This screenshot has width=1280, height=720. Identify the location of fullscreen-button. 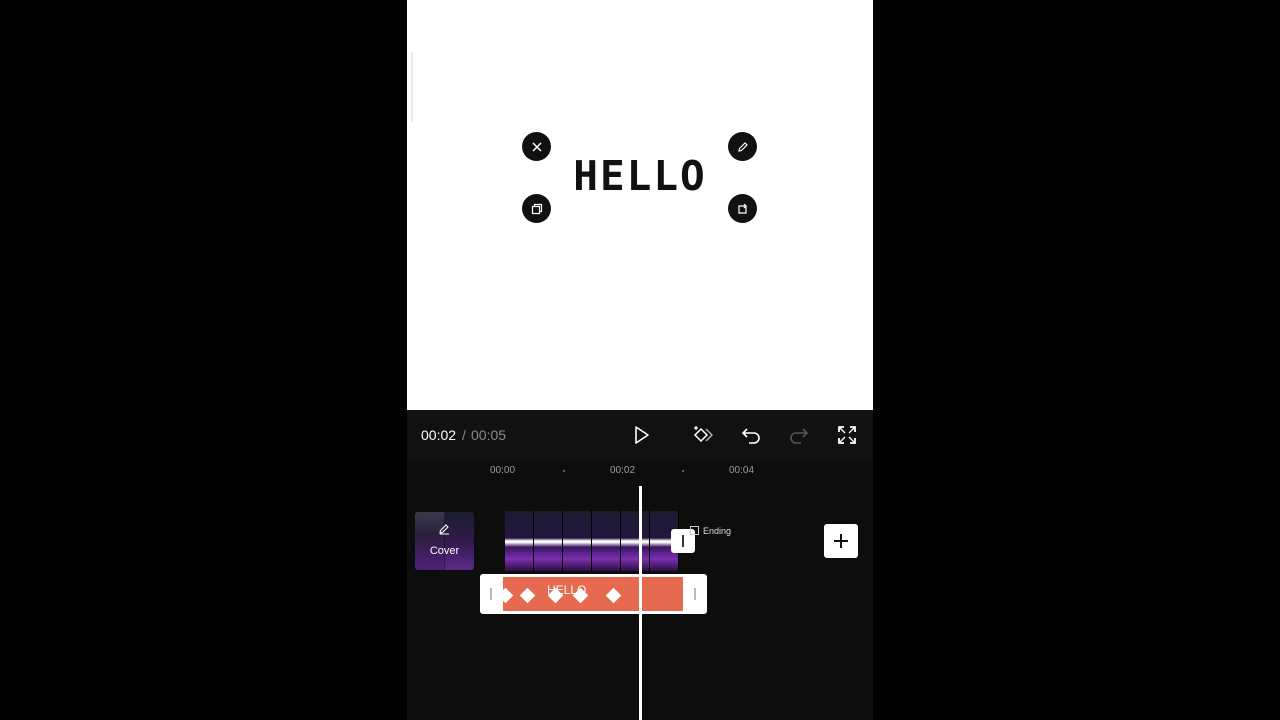
(847, 435).